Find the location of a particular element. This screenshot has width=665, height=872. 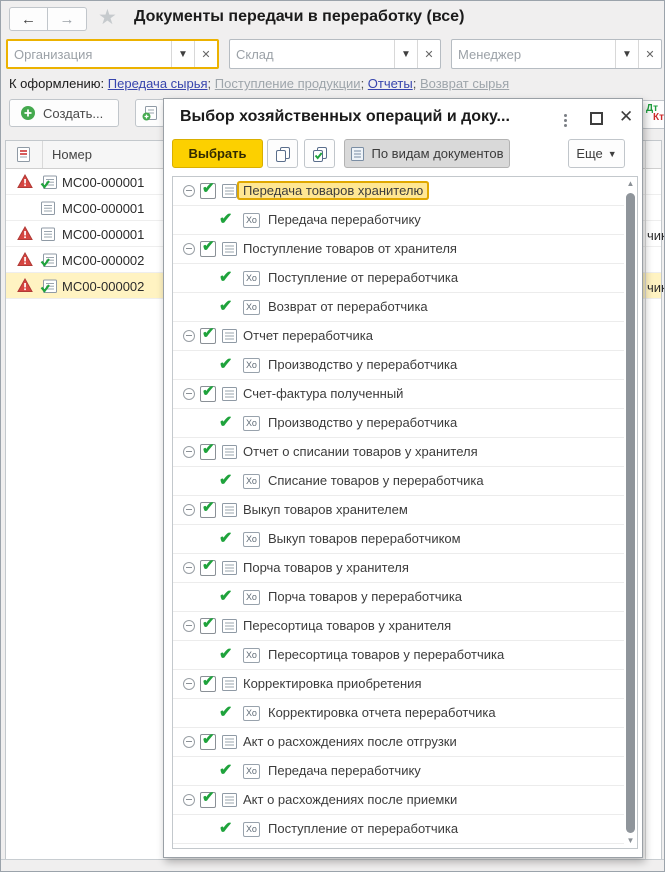

scrollbar-thumb is located at coordinates (630, 513).